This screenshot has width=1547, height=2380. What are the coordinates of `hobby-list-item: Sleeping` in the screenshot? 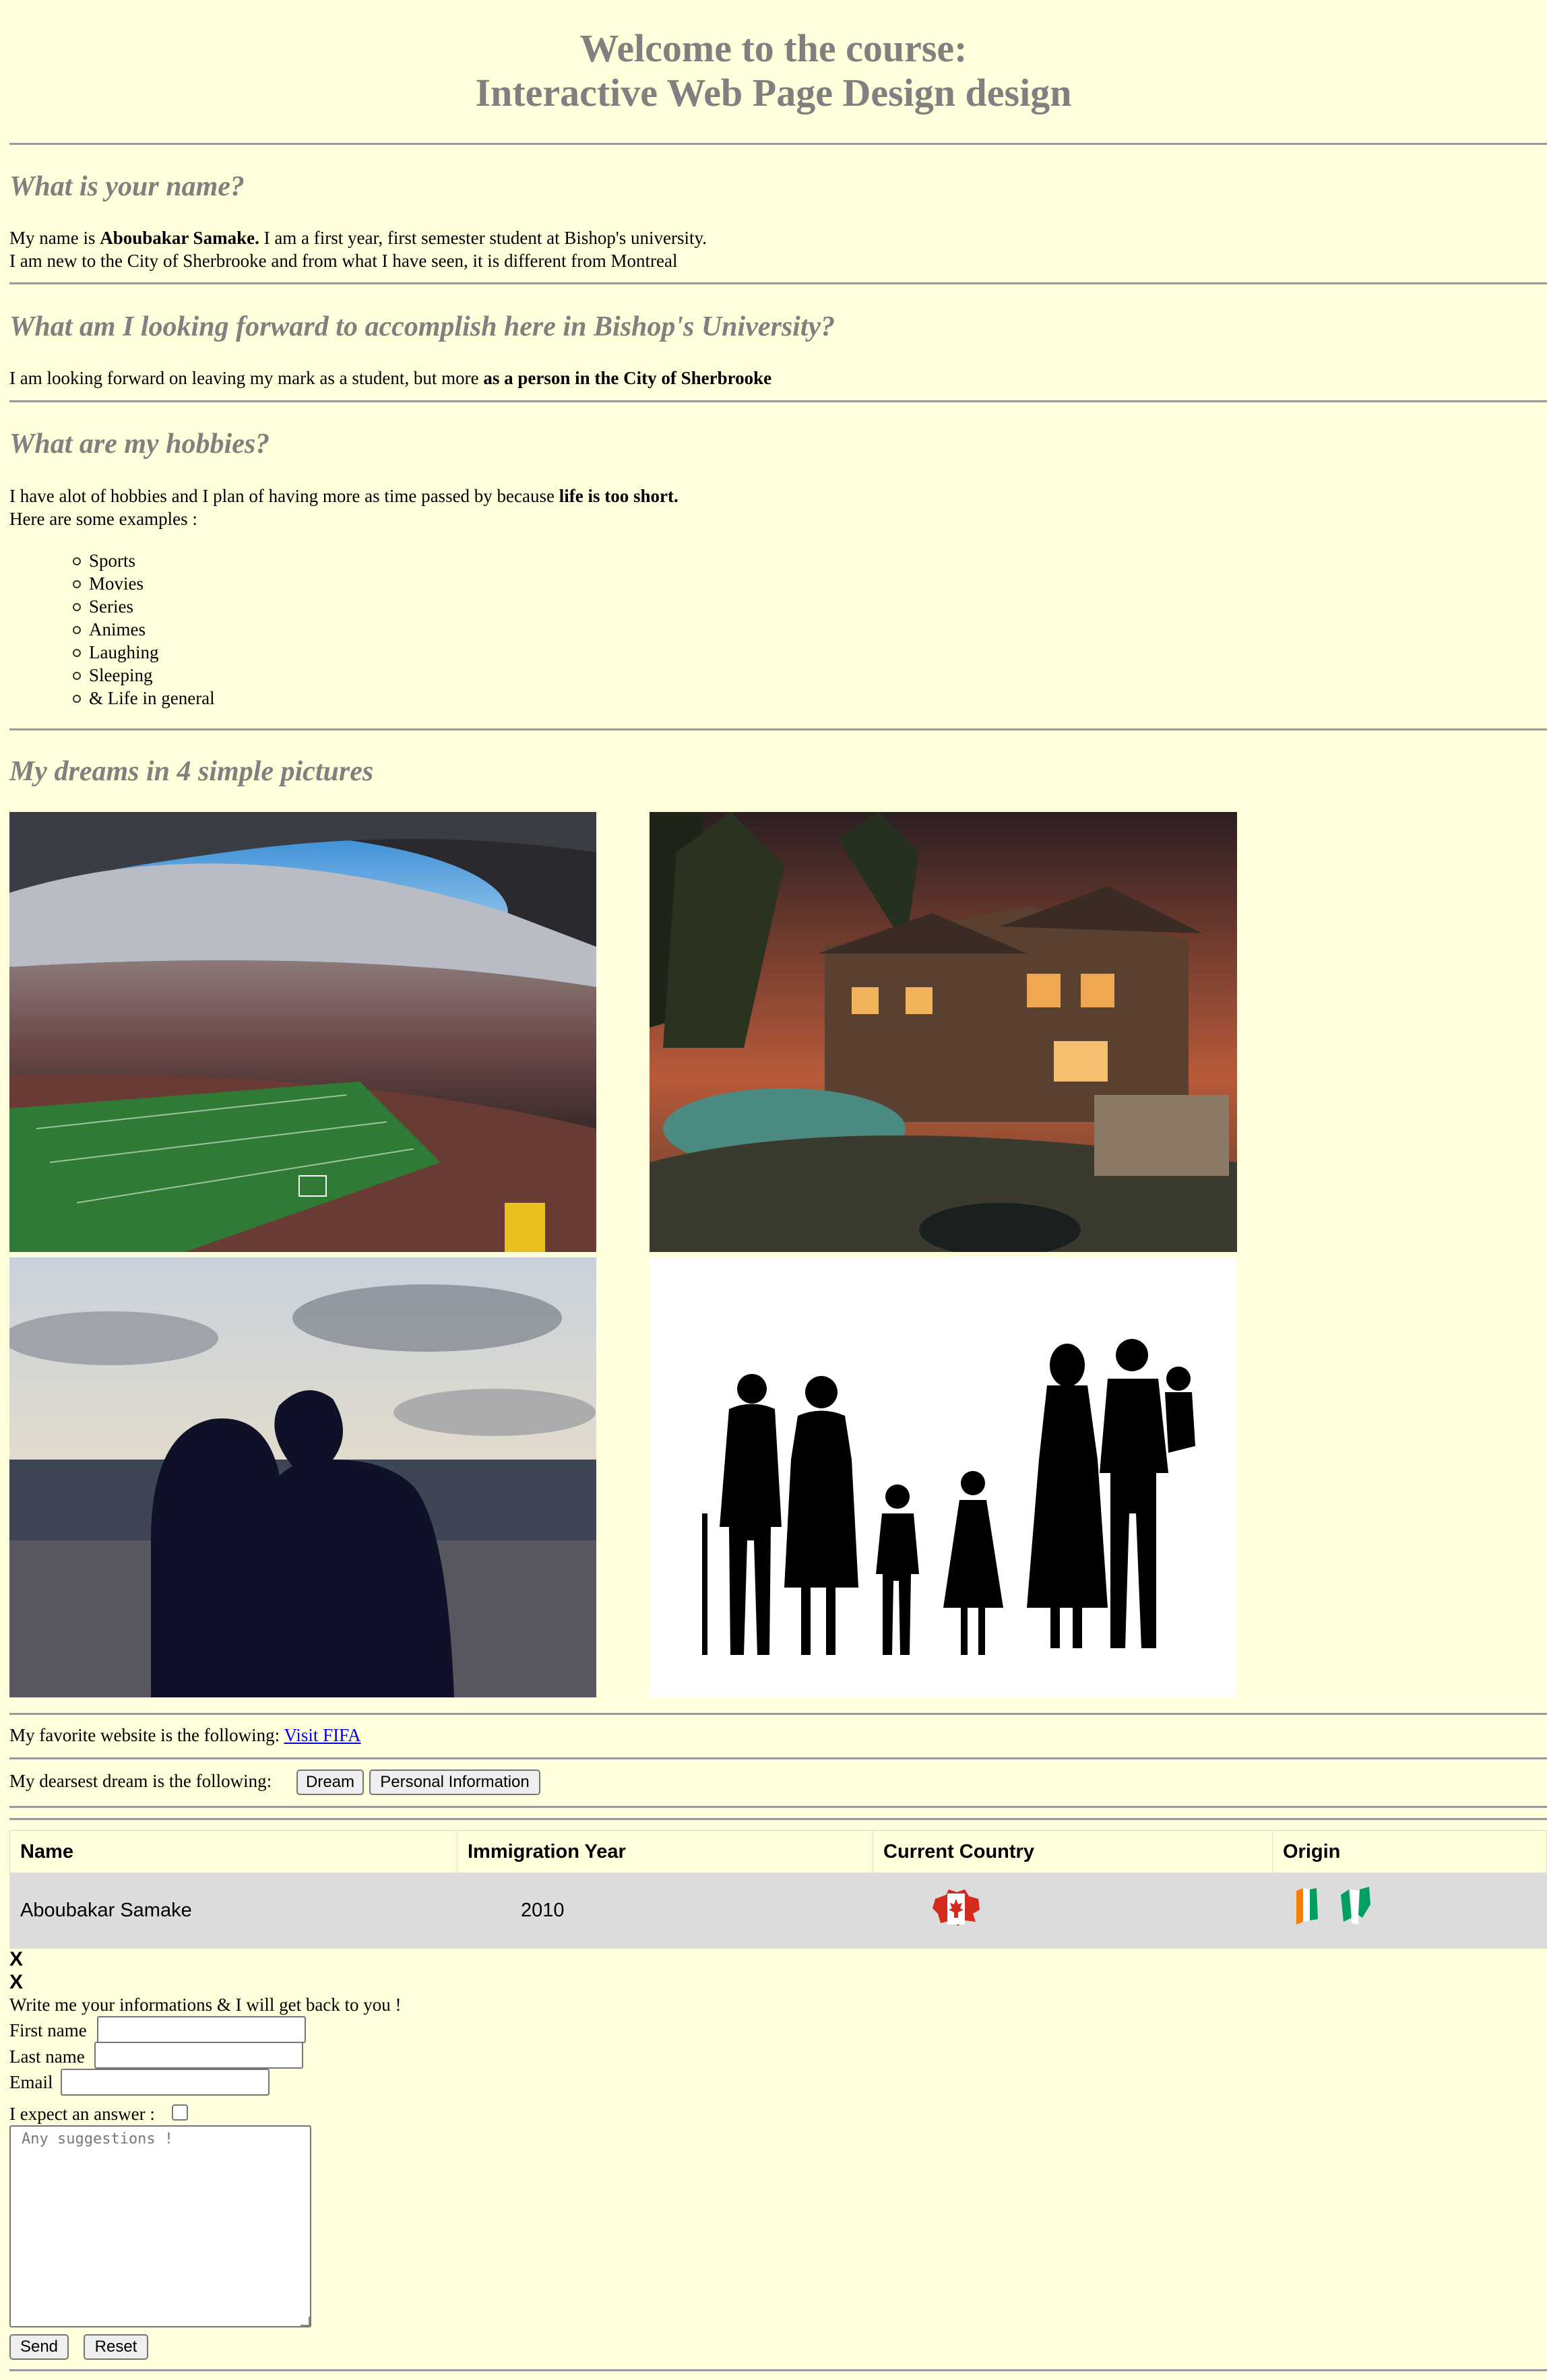 It's located at (113, 675).